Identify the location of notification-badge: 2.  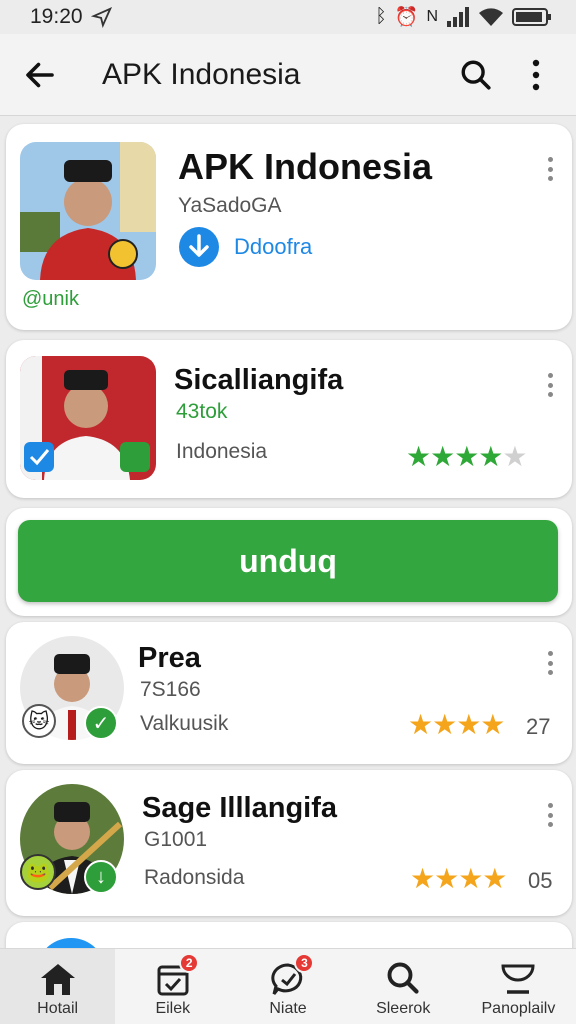
(189, 963).